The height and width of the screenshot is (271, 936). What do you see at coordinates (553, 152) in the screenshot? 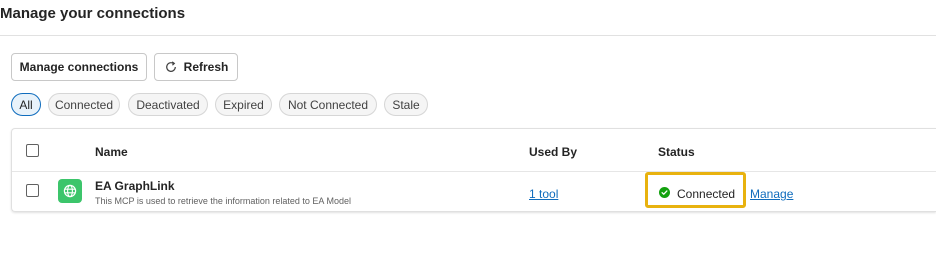
I see `column-header-used-by: Used By` at bounding box center [553, 152].